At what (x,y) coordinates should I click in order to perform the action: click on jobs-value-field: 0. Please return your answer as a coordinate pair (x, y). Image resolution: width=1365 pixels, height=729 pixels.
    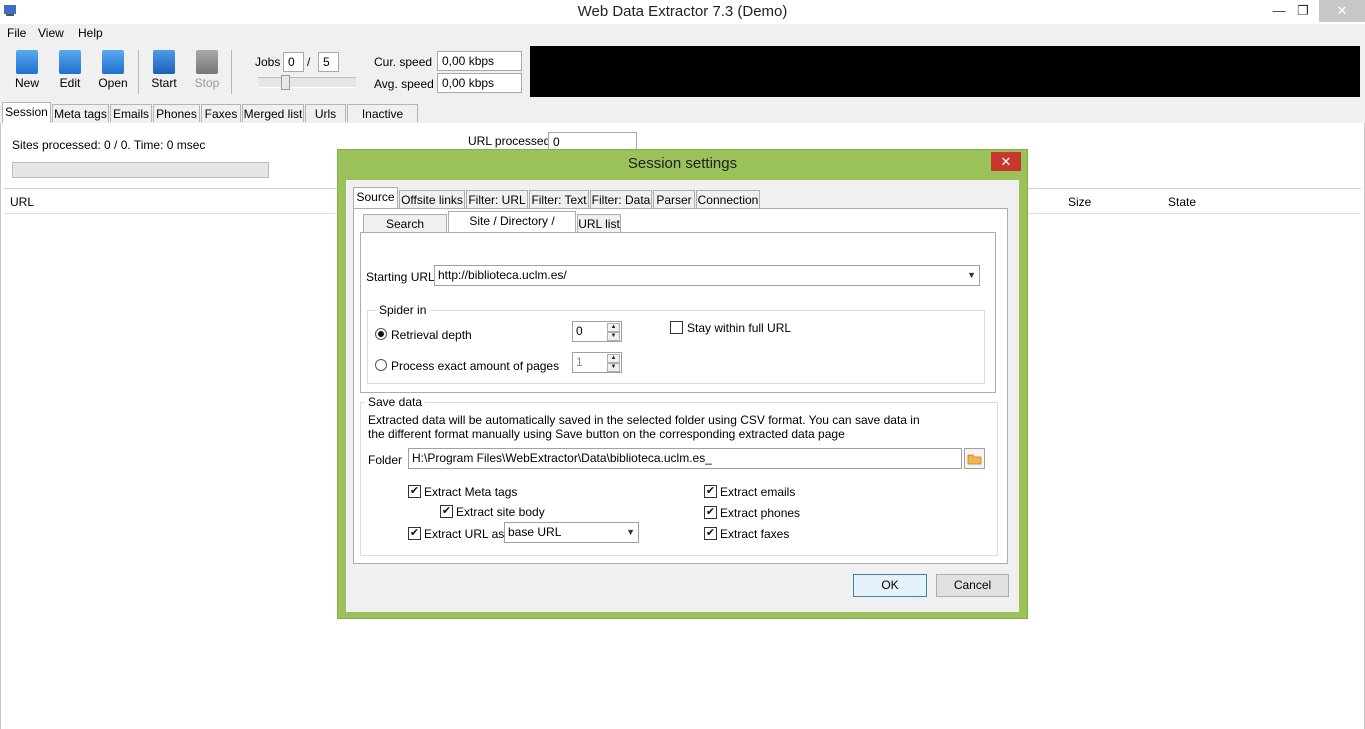
    Looking at the image, I should click on (293, 62).